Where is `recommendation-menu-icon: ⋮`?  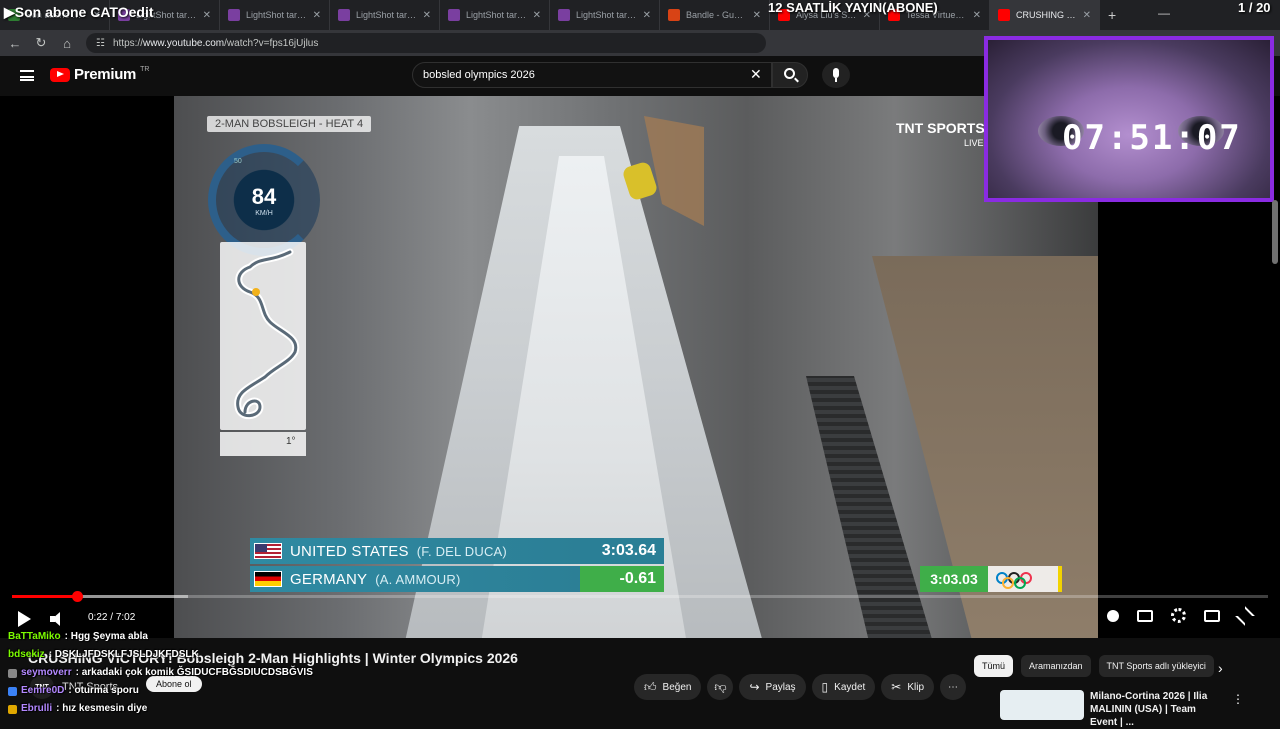 recommendation-menu-icon: ⋮ is located at coordinates (1238, 699).